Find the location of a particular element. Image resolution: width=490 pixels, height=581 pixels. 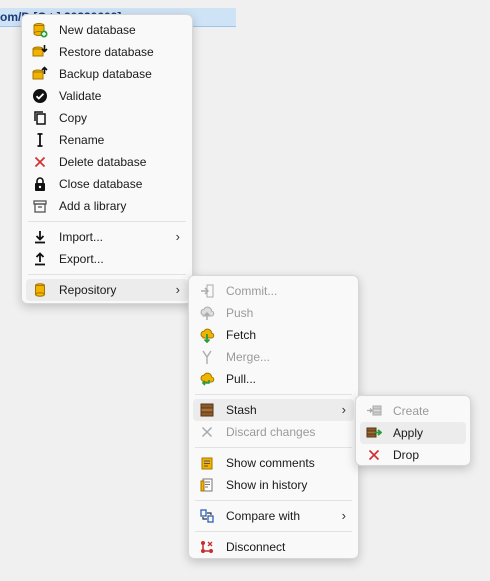

menu-item-show-in-history: Show in history is located at coordinates (273, 485).